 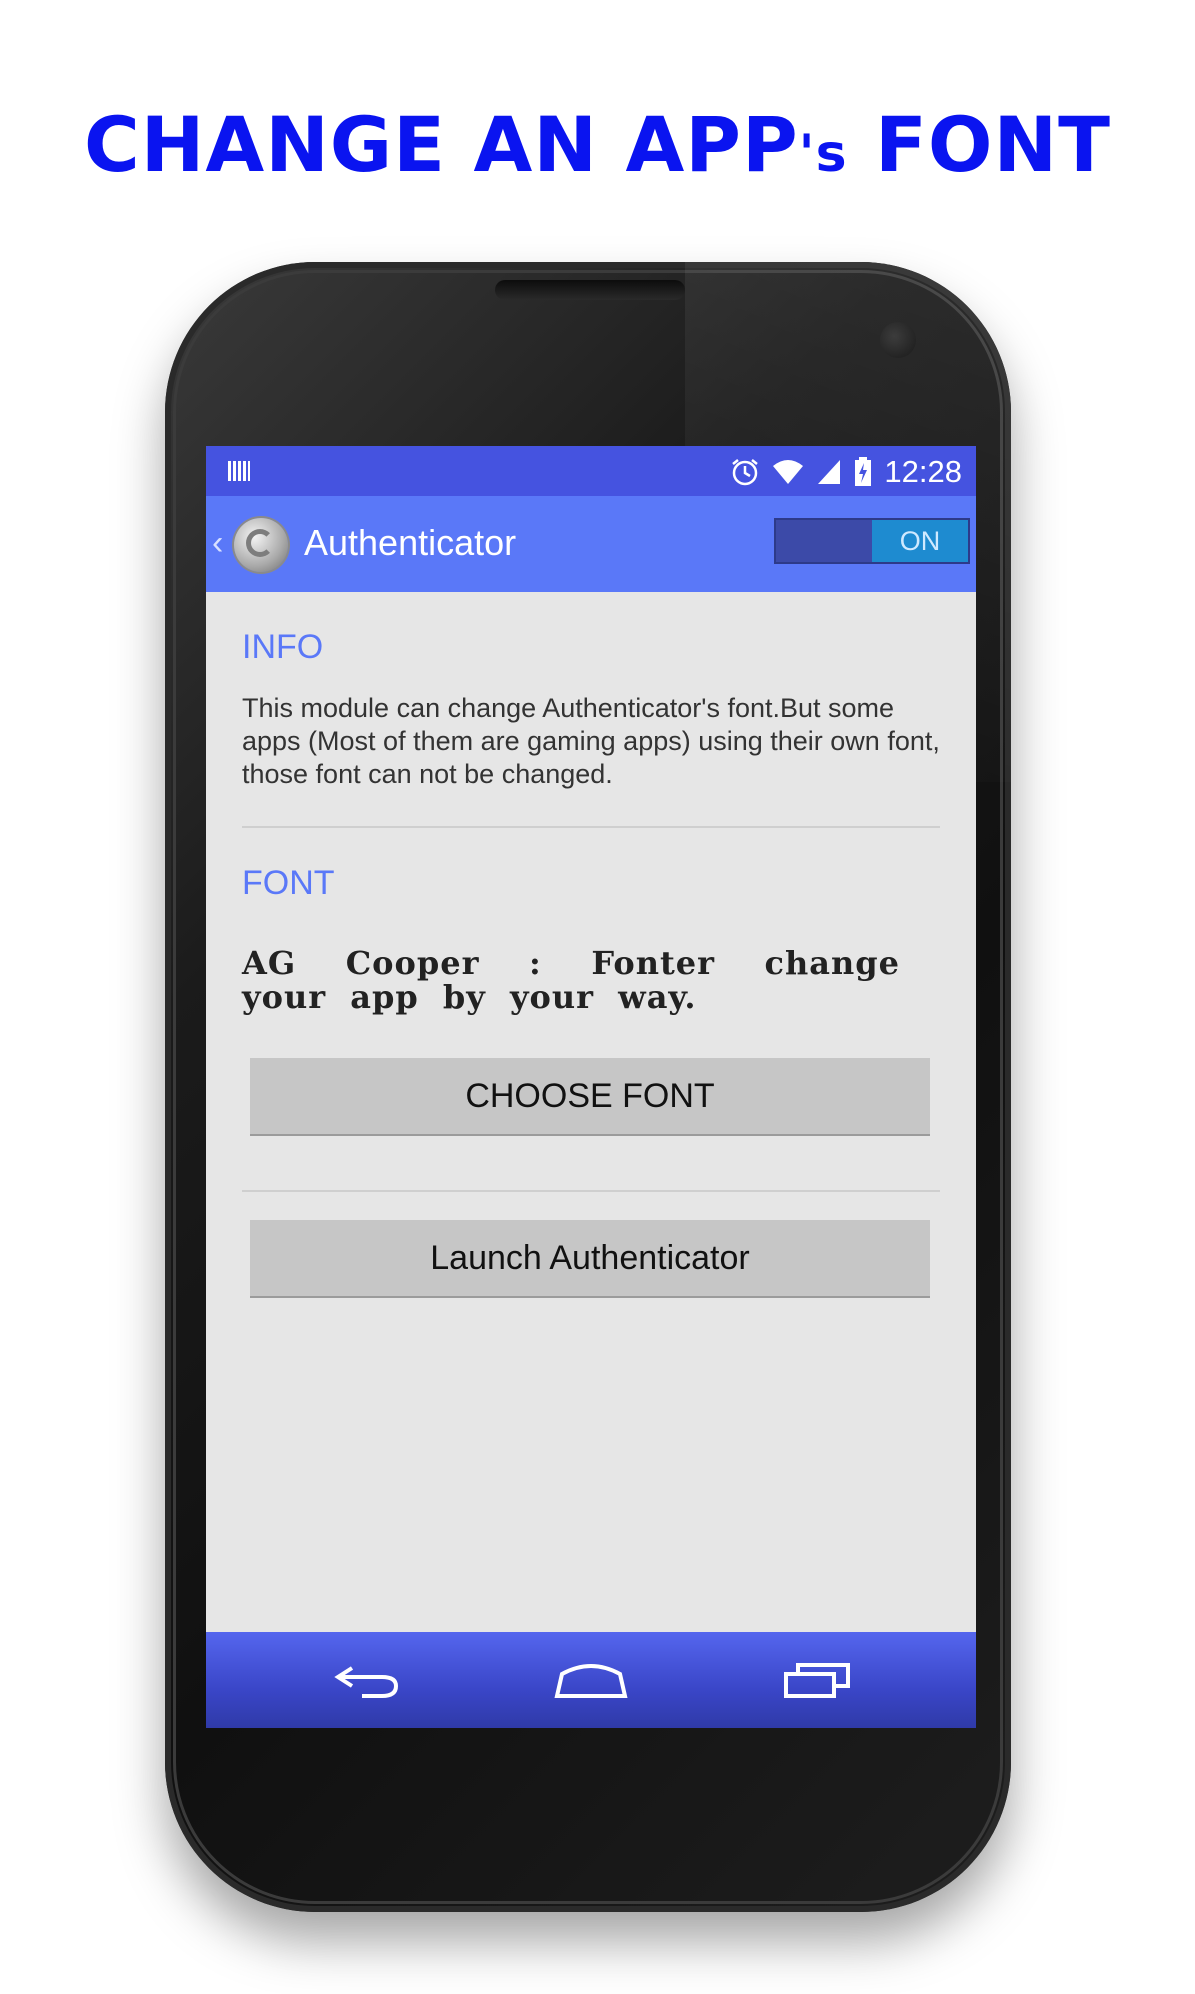 I want to click on choose-font-button: CHOOSE FONT, so click(x=590, y=1097).